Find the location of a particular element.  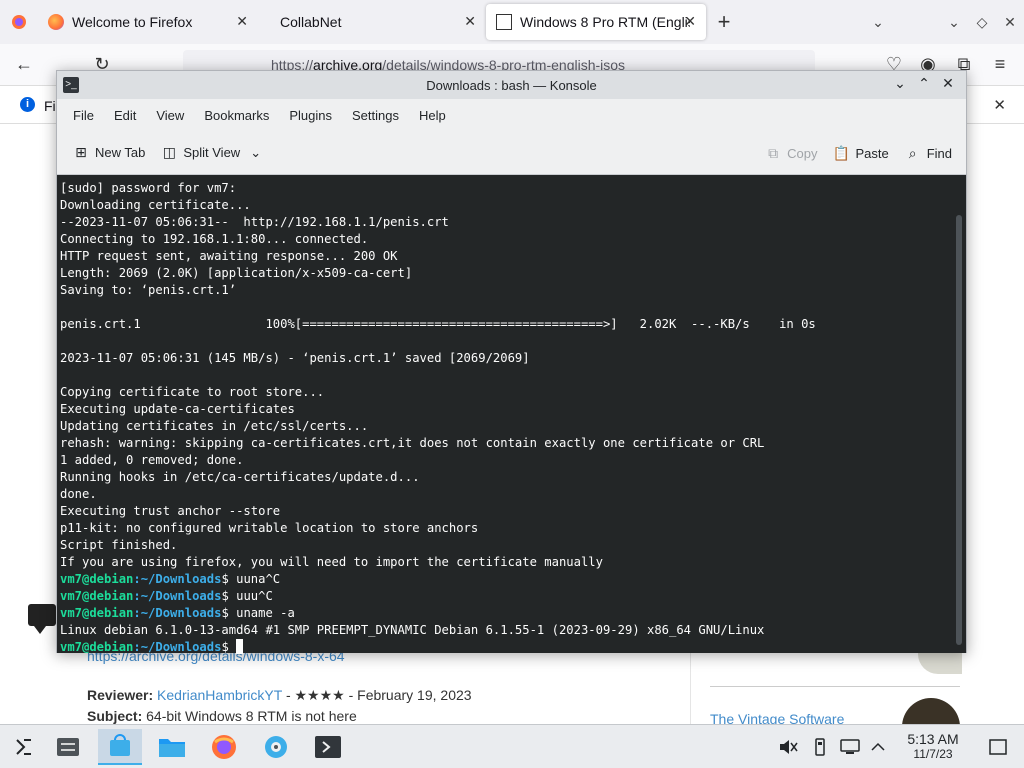

application-launcher-icon is located at coordinates (24, 747).